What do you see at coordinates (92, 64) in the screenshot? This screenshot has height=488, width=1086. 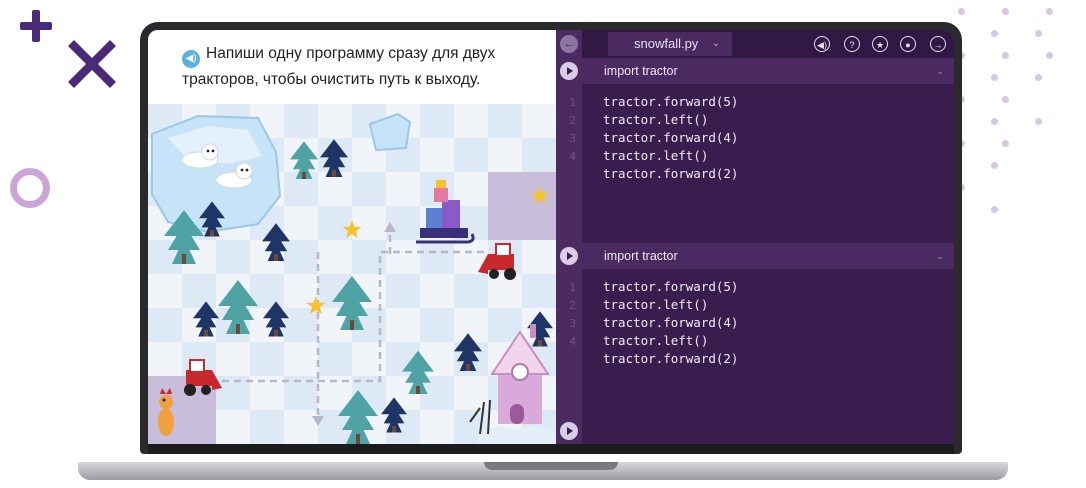 I see `cross-decoration` at bounding box center [92, 64].